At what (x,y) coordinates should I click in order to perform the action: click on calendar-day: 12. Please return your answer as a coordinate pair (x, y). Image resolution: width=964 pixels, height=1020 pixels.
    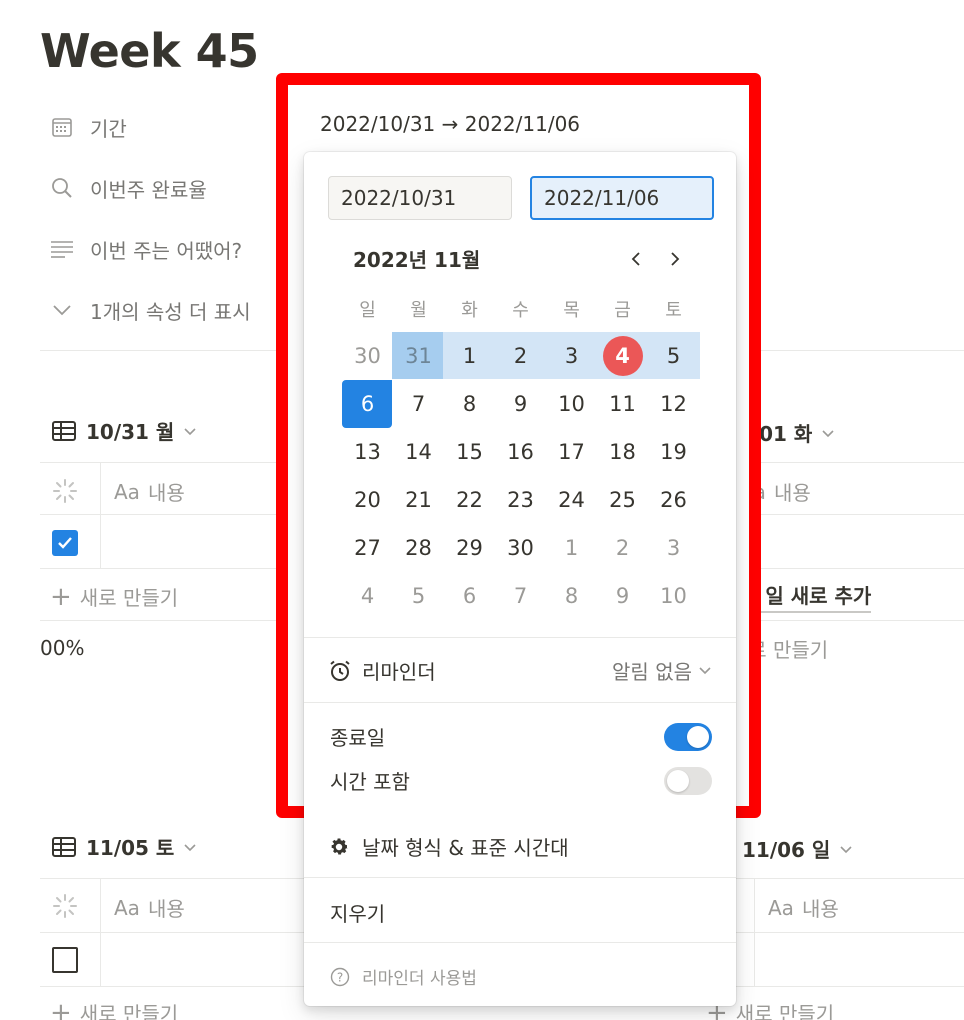
    Looking at the image, I should click on (673, 404).